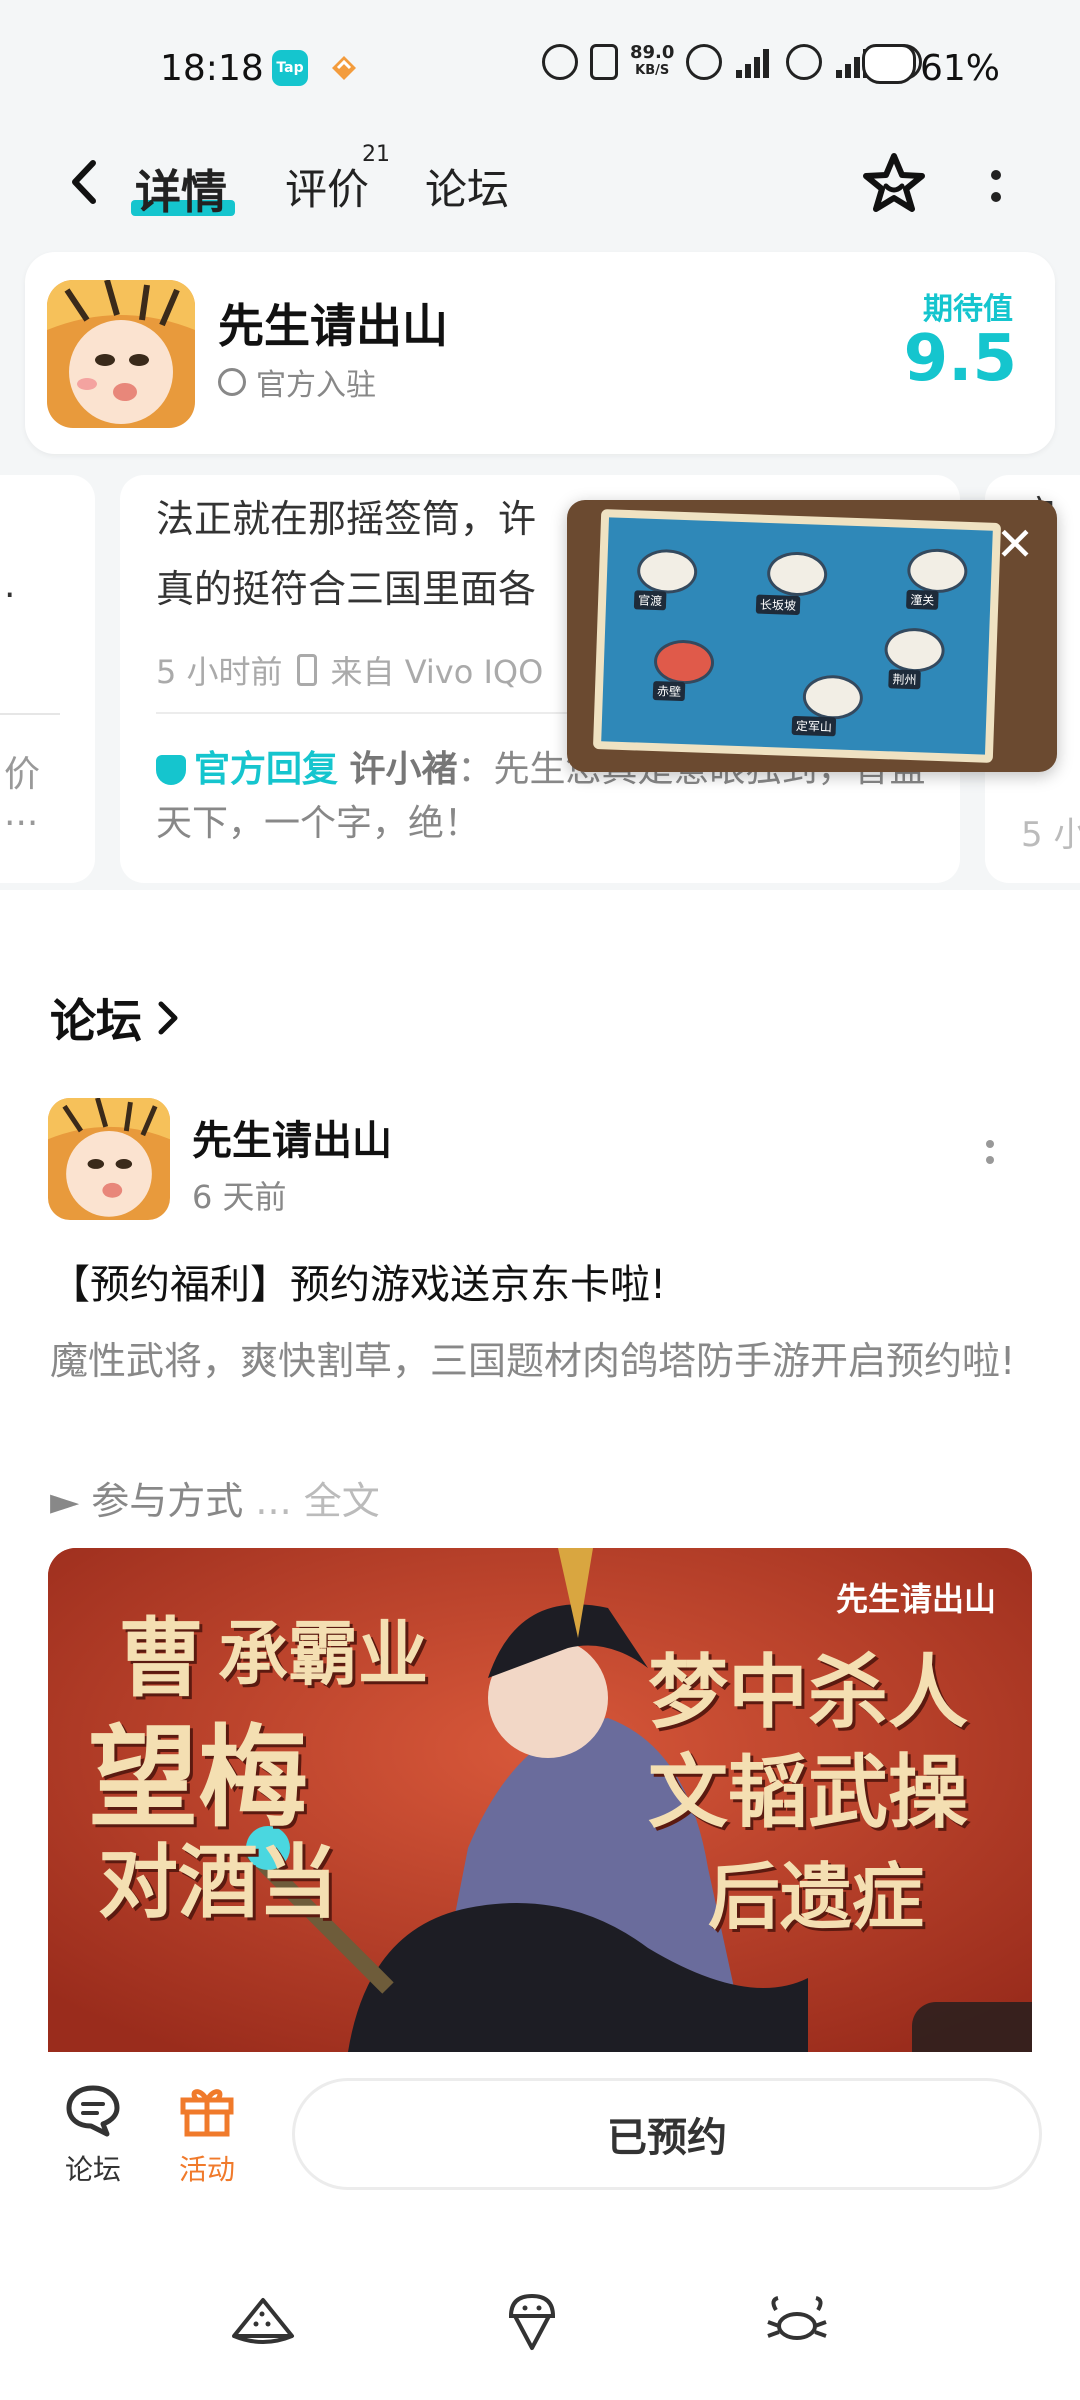 Image resolution: width=1080 pixels, height=2400 pixels. What do you see at coordinates (797, 2318) in the screenshot?
I see `crab-icon` at bounding box center [797, 2318].